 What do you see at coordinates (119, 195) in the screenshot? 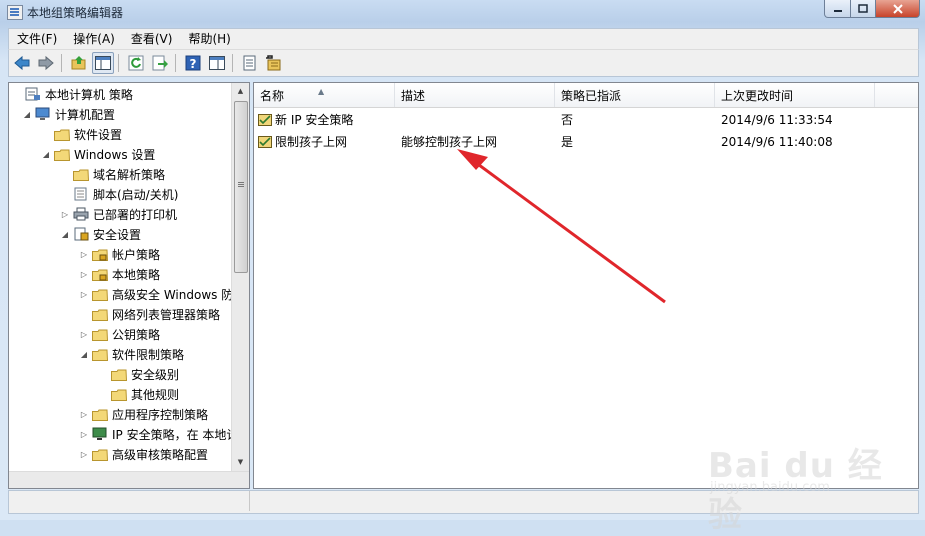
I see `tree-item: 脚本(启动/关机)` at bounding box center [119, 195].